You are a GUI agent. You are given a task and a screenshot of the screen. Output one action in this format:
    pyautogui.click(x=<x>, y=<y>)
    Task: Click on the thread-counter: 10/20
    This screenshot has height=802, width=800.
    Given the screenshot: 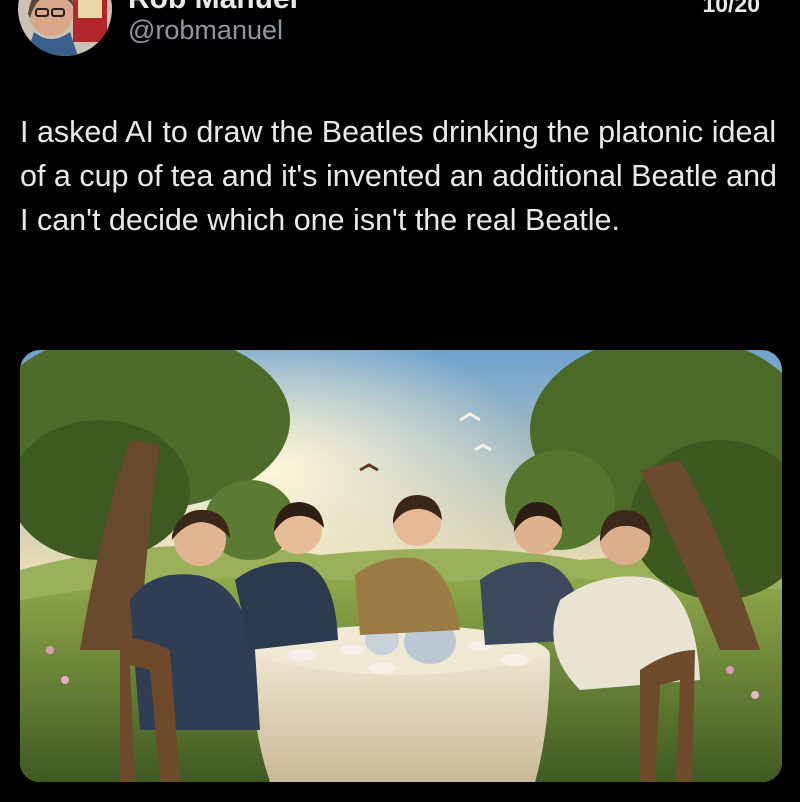 What is the action you would take?
    pyautogui.click(x=731, y=8)
    